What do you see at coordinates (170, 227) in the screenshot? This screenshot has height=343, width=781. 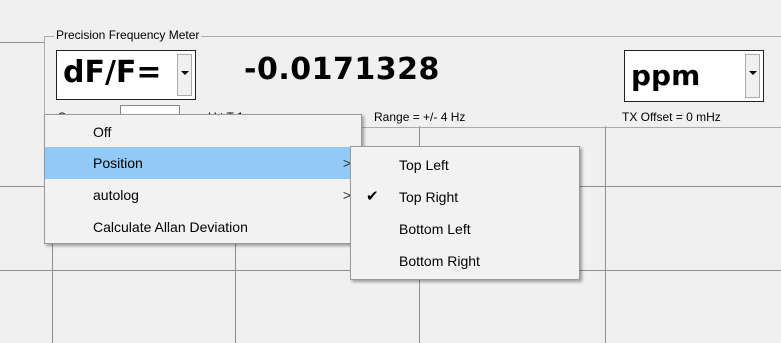 I see `menu-item-label: Calculate Allan Deviation` at bounding box center [170, 227].